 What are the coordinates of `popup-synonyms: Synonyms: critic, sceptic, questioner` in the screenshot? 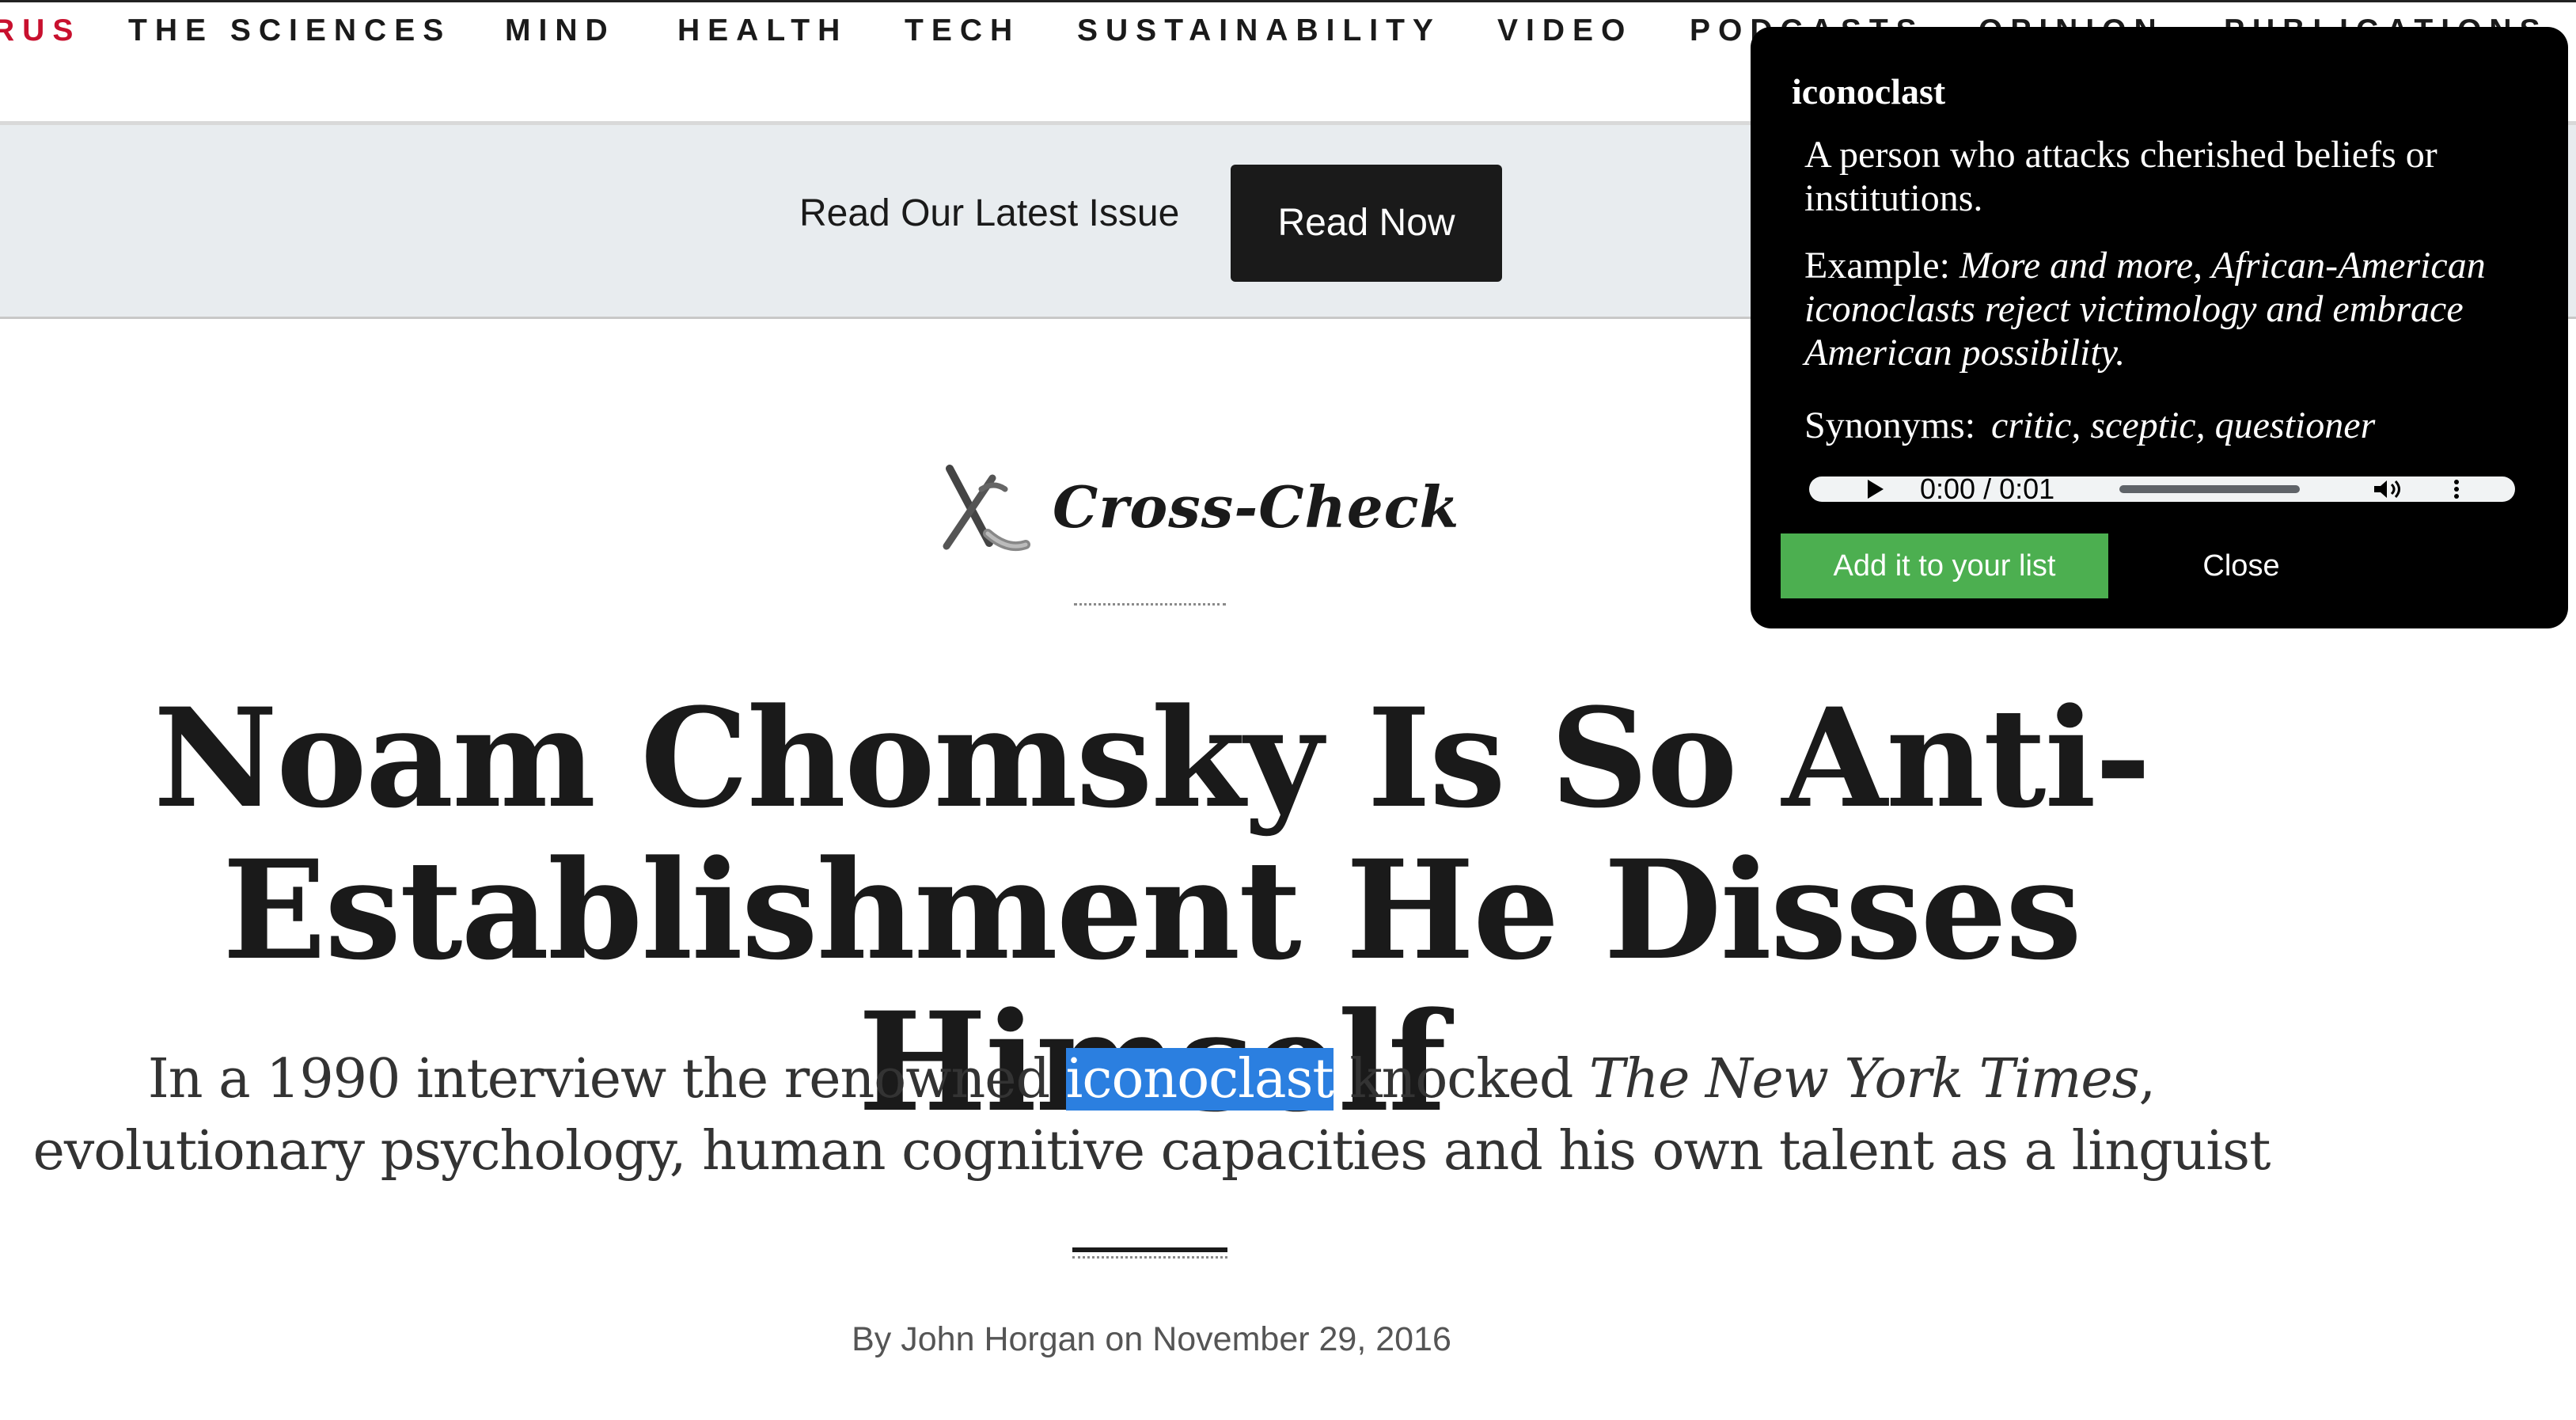 It's located at (2168, 425).